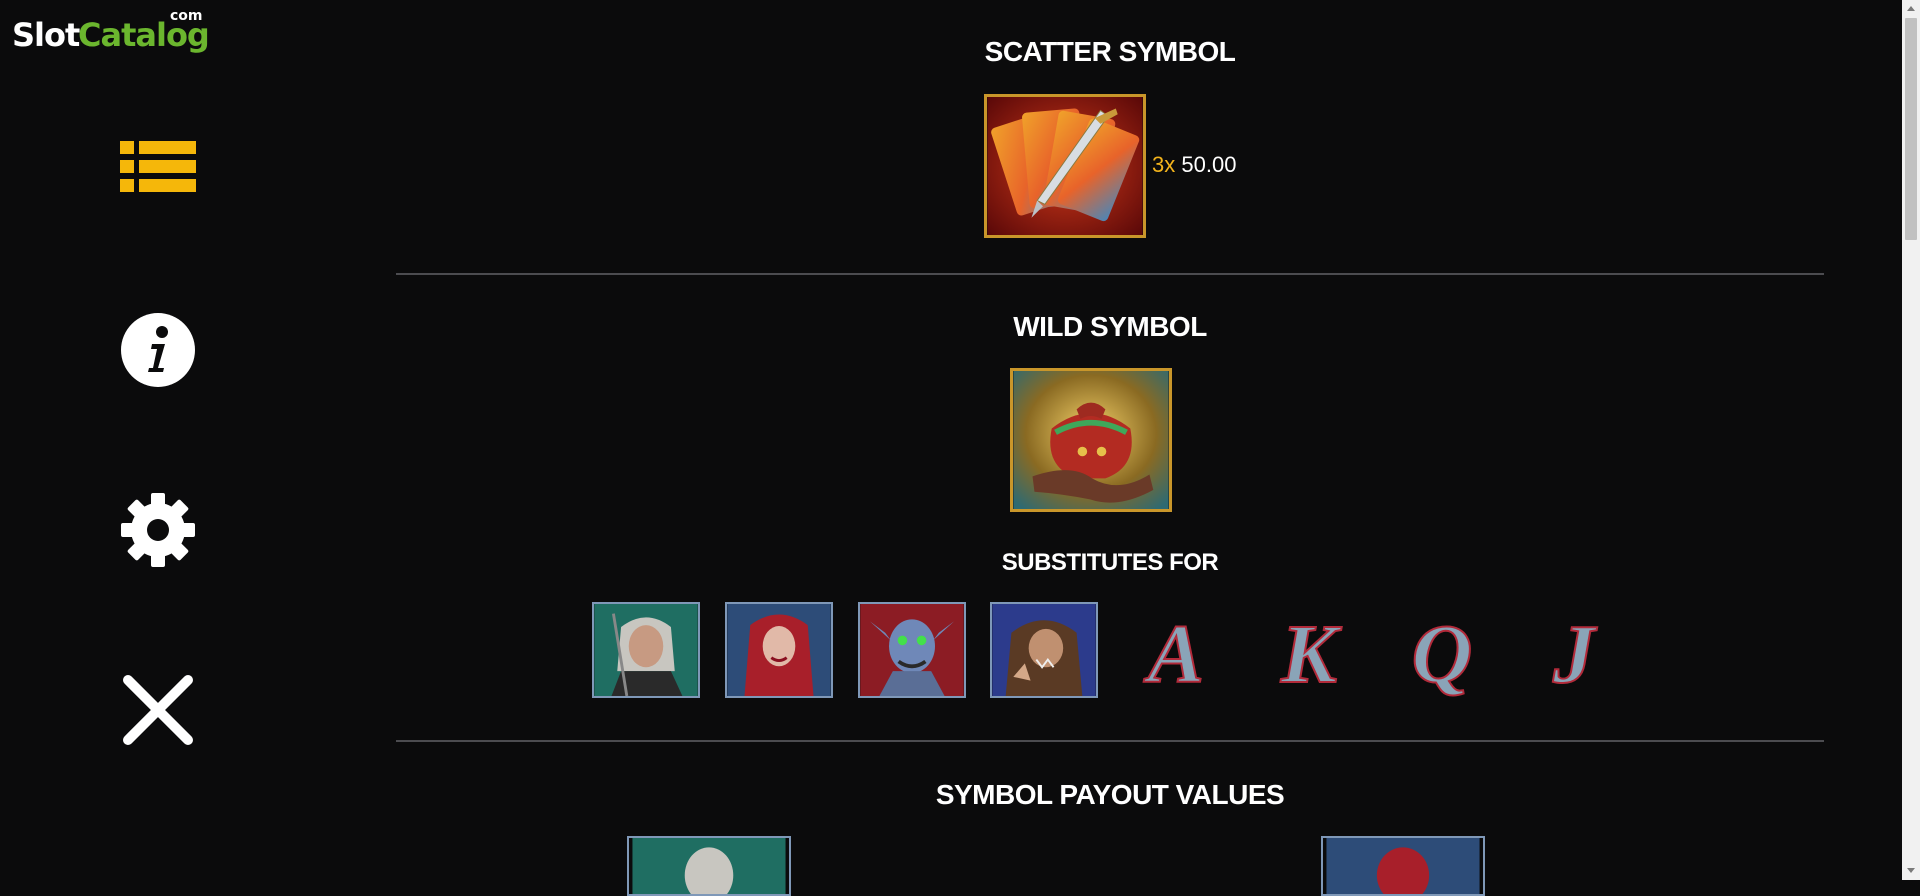  Describe the element at coordinates (1209, 164) in the screenshot. I see `scatter-payout-value: 50.00` at that location.